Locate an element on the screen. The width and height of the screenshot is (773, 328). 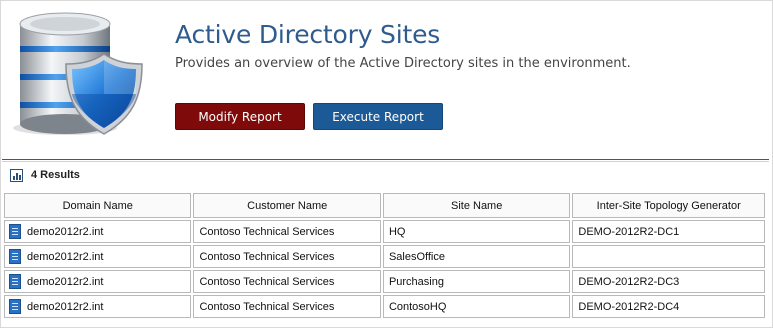
cell-istg: DEMO-2012R2-DC1 is located at coordinates (668, 231).